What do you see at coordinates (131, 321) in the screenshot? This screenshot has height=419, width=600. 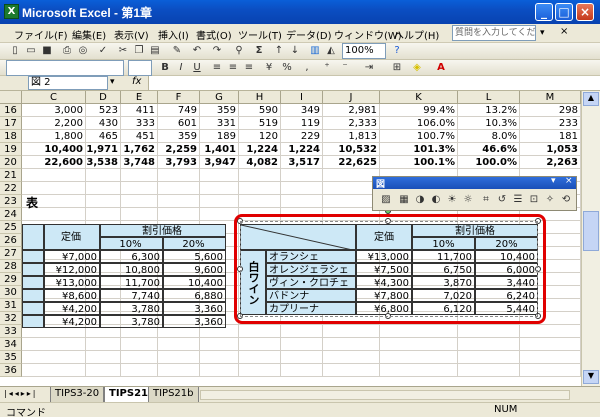 I see `left-table-d10: 3,780` at bounding box center [131, 321].